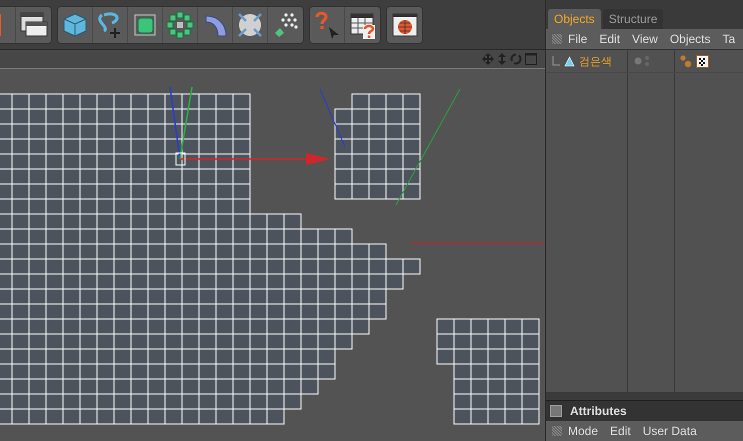 The image size is (743, 441). Describe the element at coordinates (690, 39) in the screenshot. I see `menu-item: Objects` at that location.